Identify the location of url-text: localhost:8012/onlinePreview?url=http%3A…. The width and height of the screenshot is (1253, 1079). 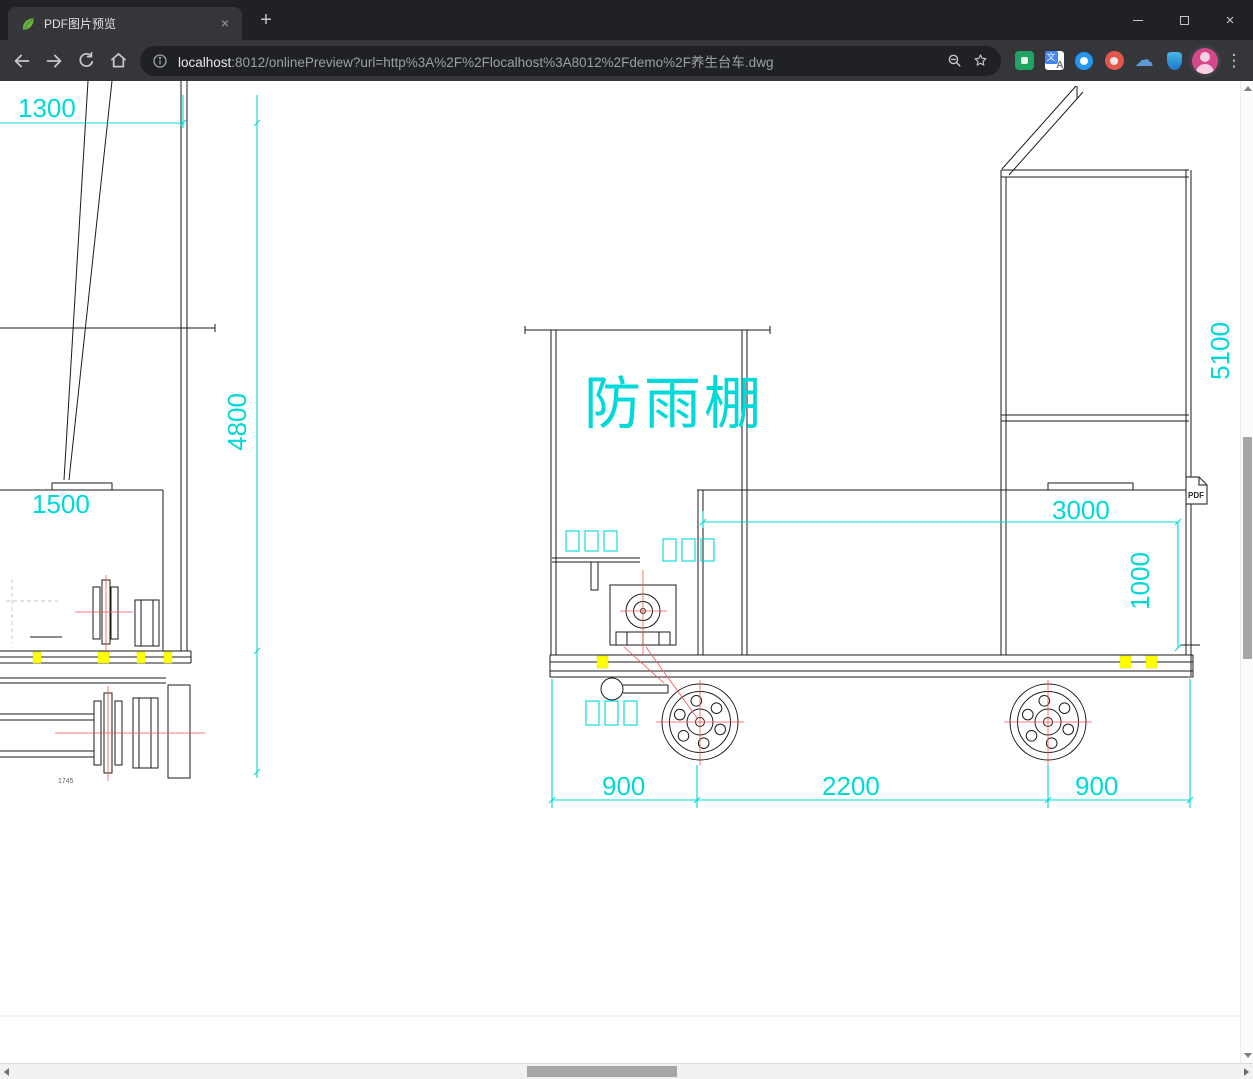
(559, 61).